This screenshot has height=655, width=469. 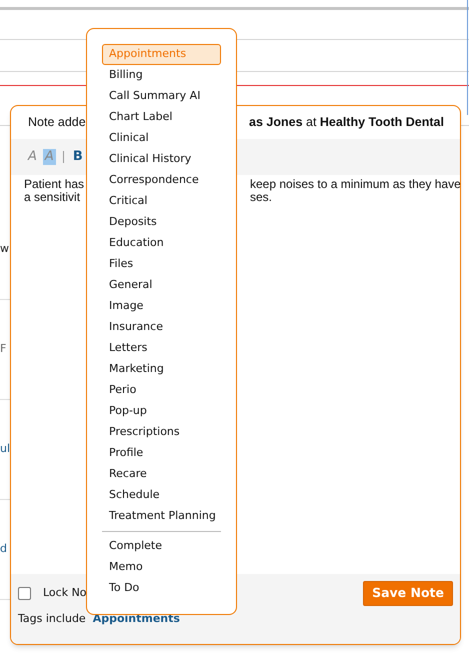 What do you see at coordinates (161, 285) in the screenshot?
I see `tag-option: General` at bounding box center [161, 285].